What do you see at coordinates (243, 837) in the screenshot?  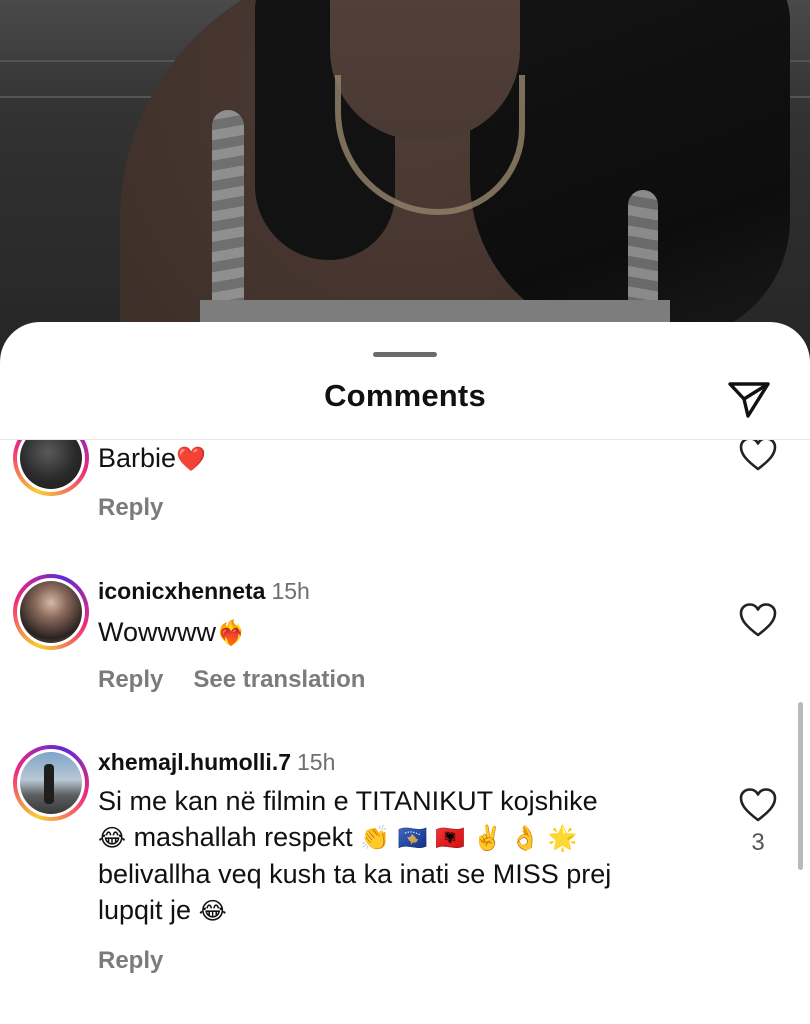 I see `comment-line-text: mashallah respekt` at bounding box center [243, 837].